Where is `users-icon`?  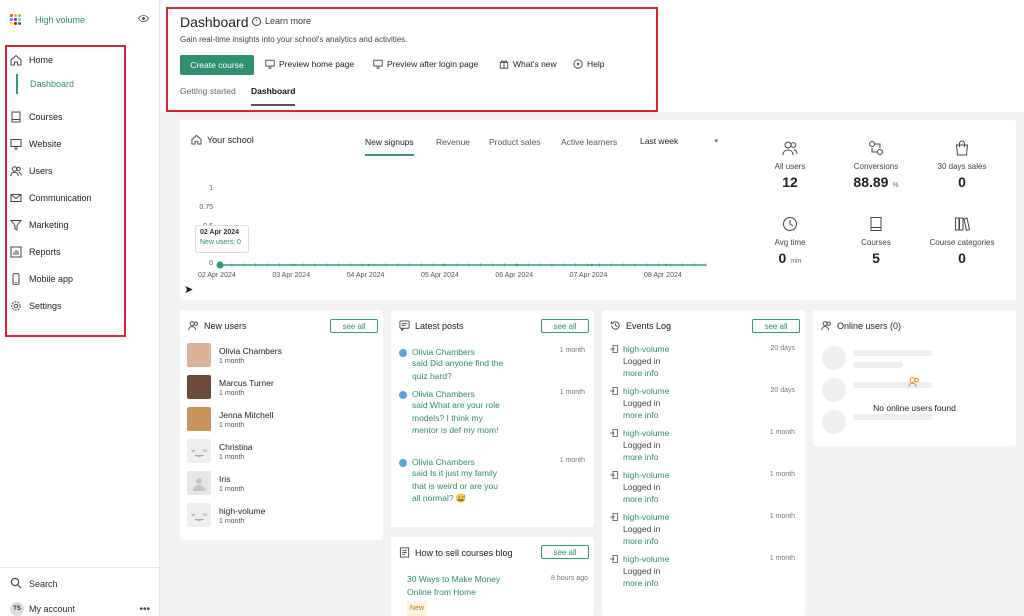 users-icon is located at coordinates (826, 326).